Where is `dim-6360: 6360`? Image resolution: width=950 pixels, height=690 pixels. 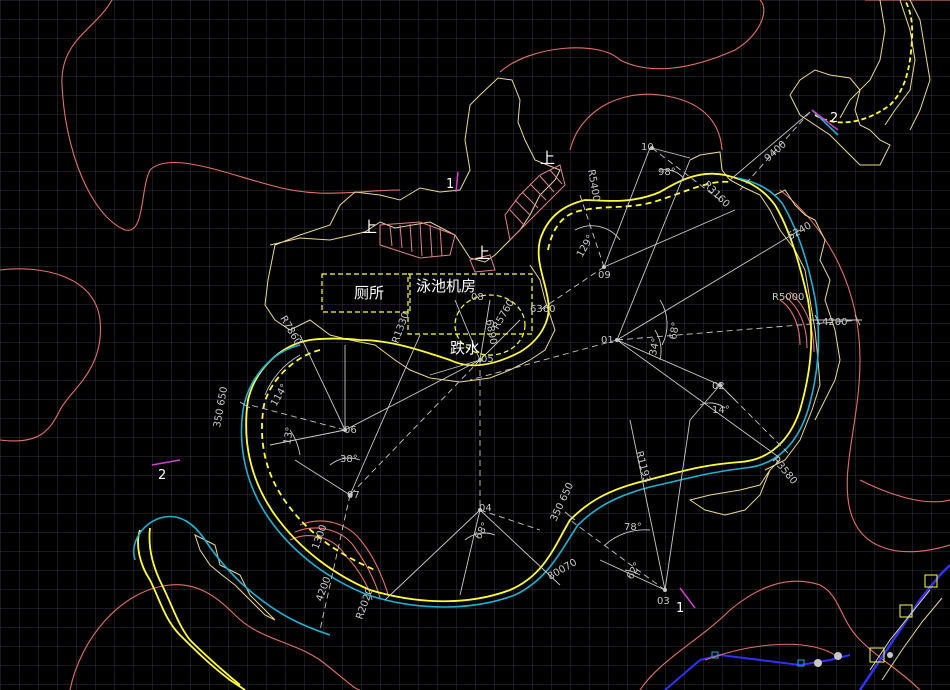 dim-6360: 6360 is located at coordinates (542, 309).